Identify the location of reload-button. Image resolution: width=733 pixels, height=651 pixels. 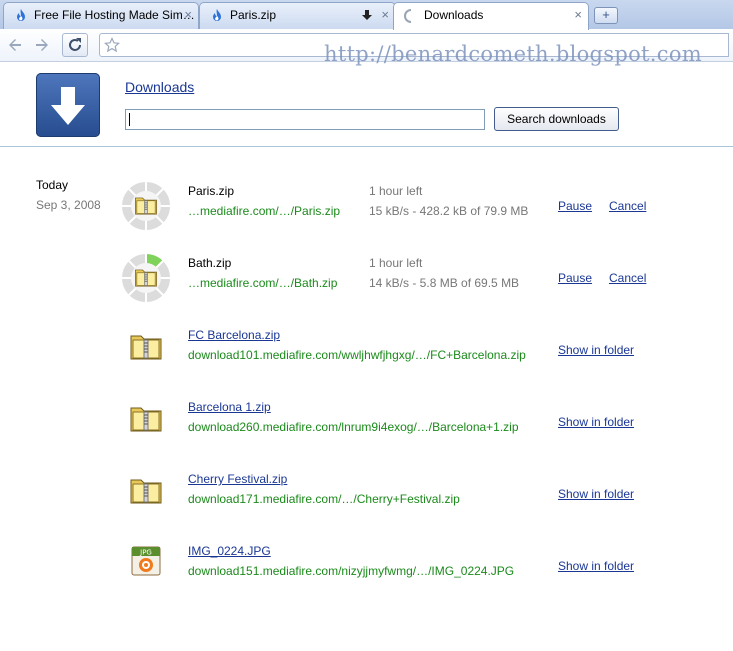
(75, 45).